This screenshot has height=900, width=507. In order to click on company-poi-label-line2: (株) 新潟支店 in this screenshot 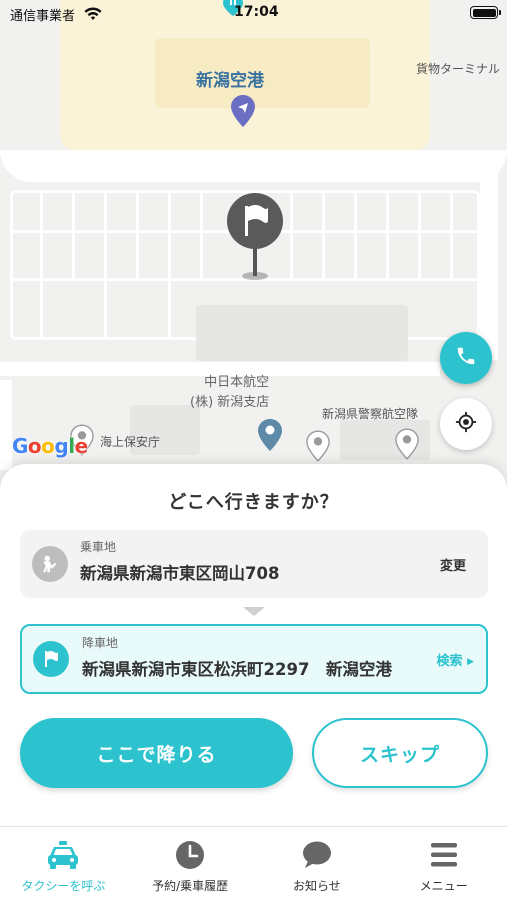, I will do `click(230, 402)`.